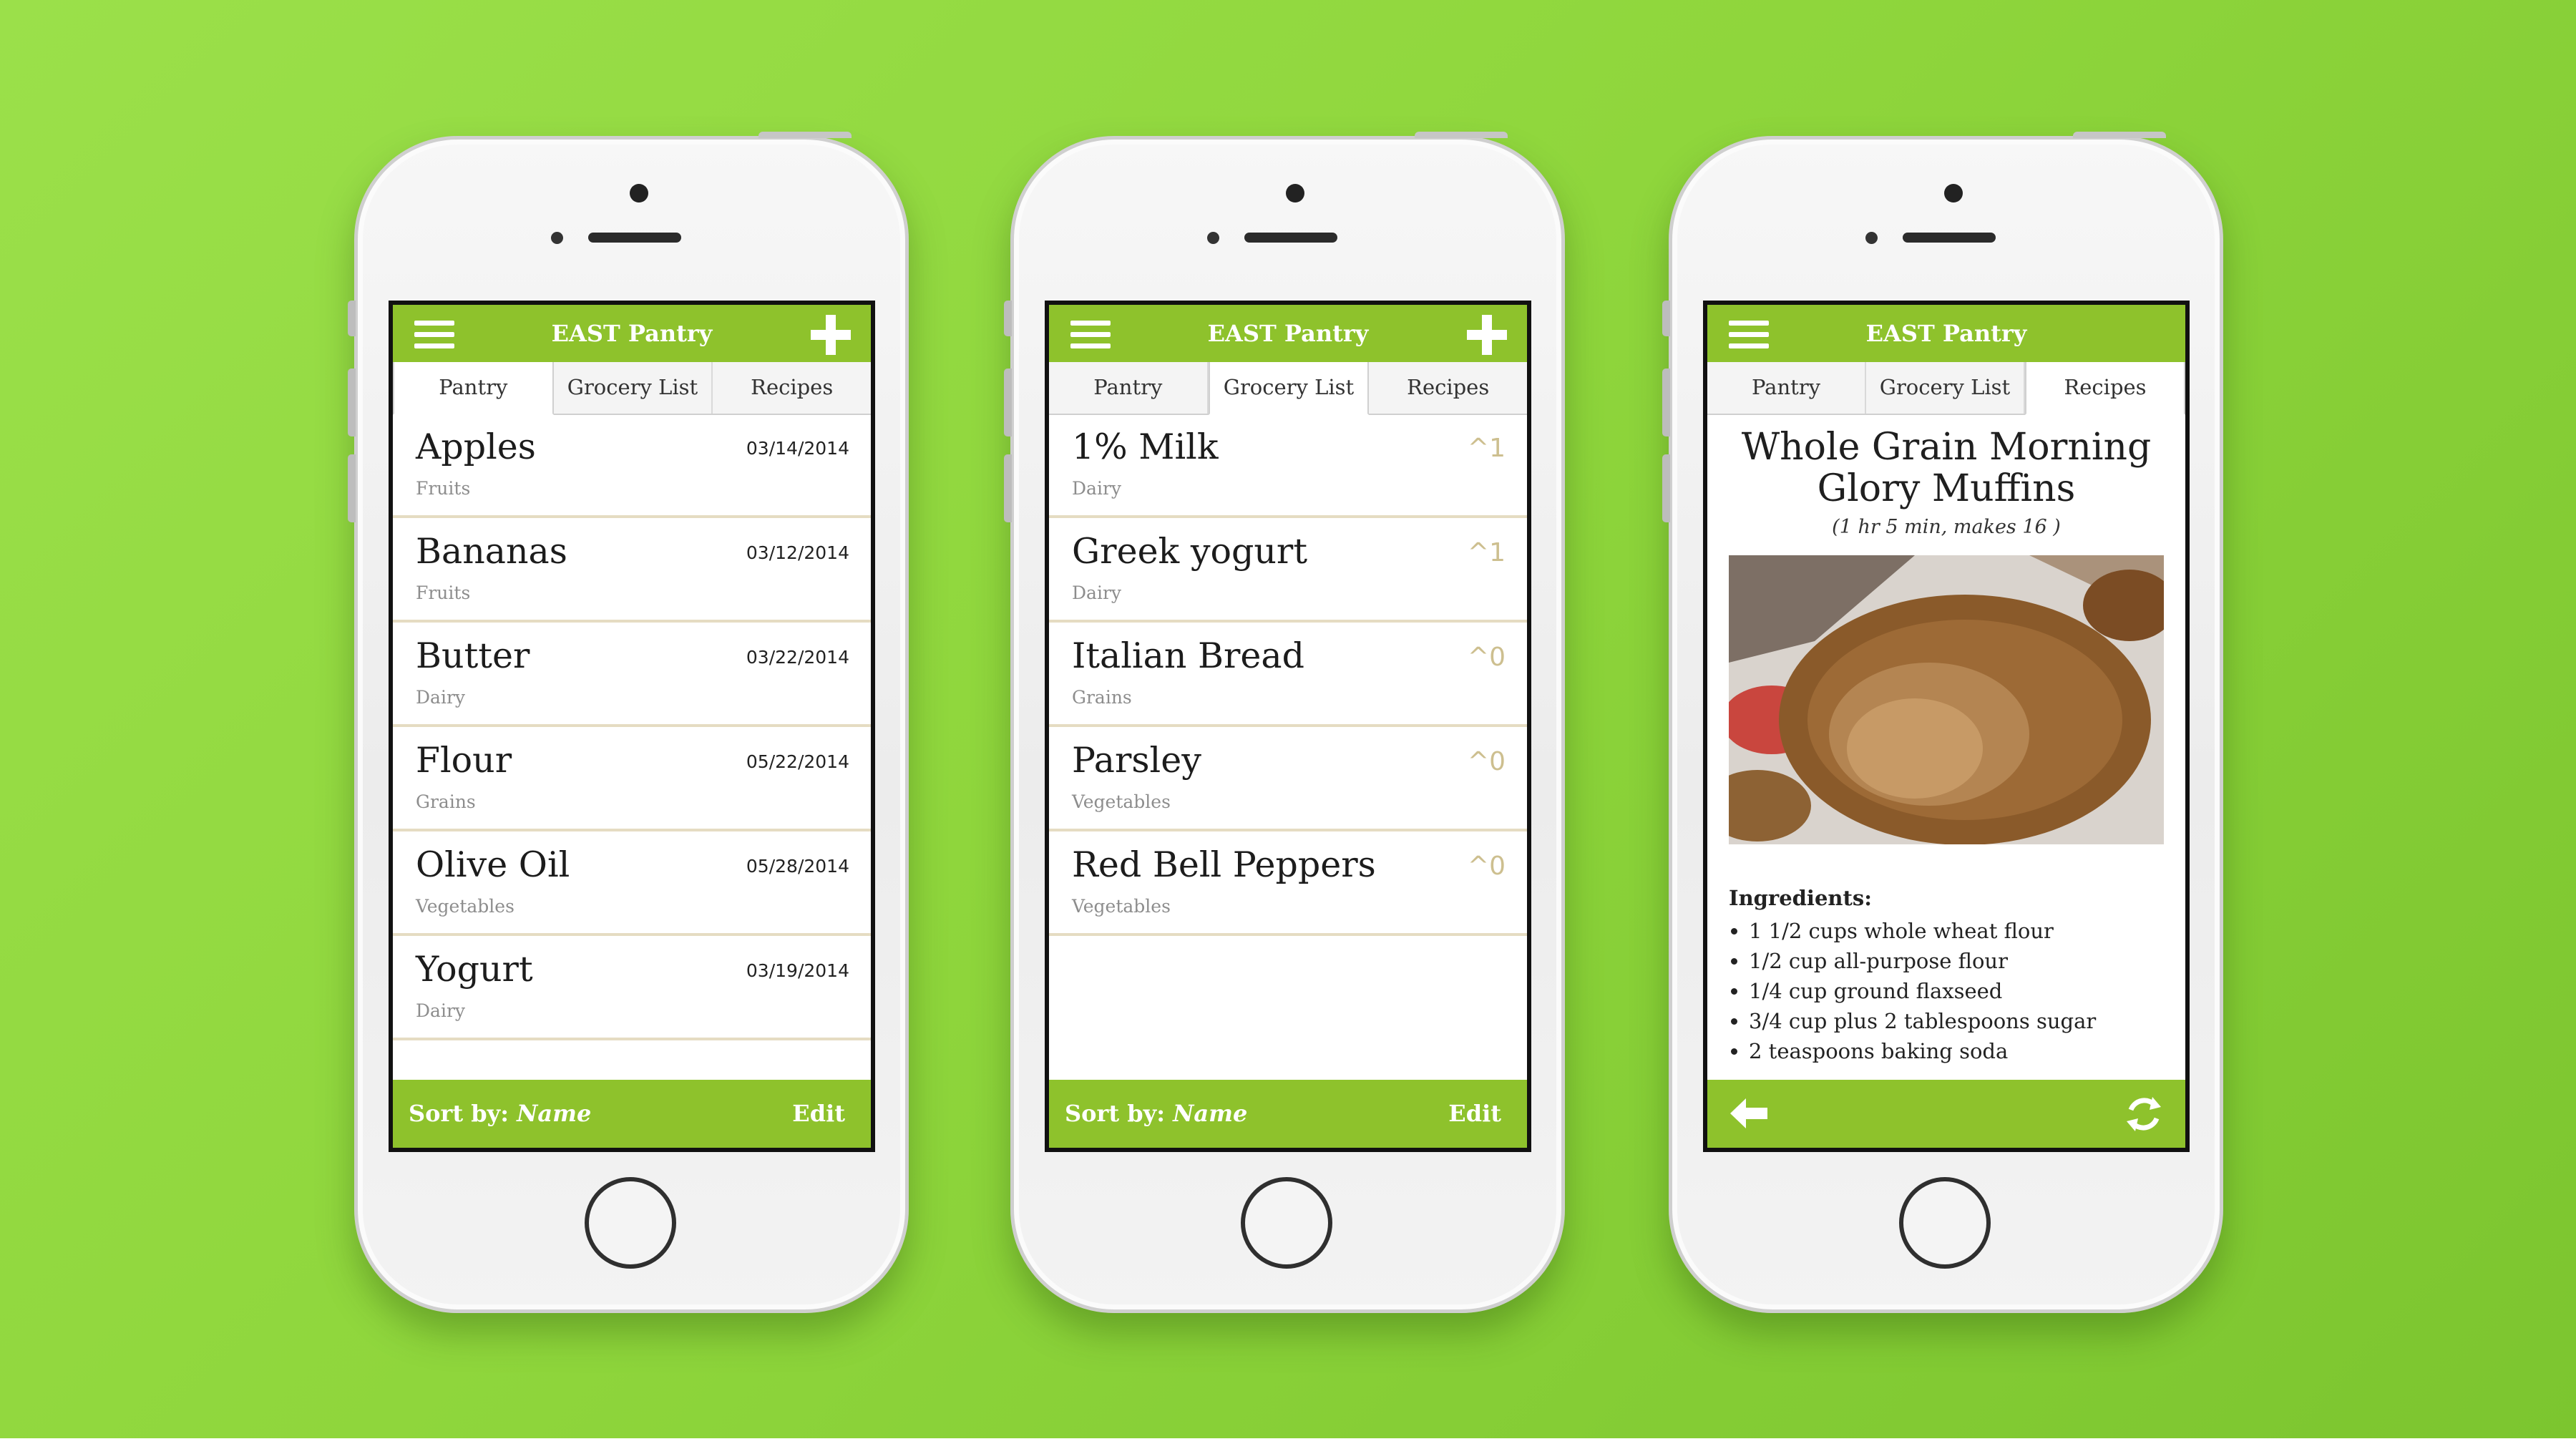 This screenshot has height=1449, width=2576. What do you see at coordinates (632, 675) in the screenshot?
I see `list-item: Butter 03/22/2014 Dairy` at bounding box center [632, 675].